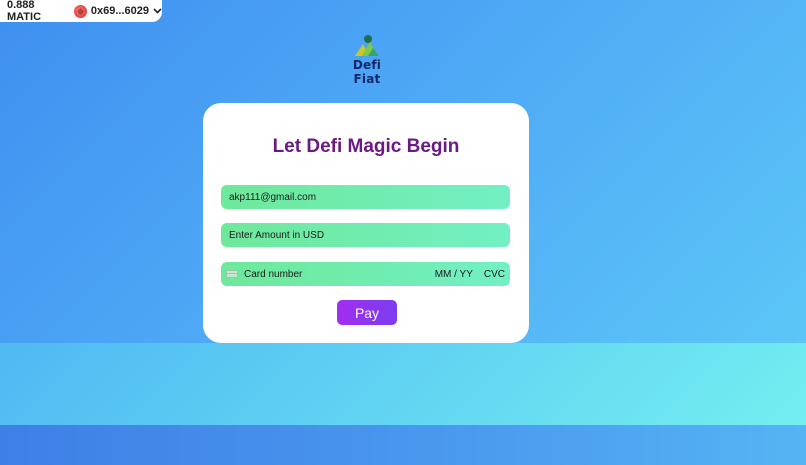  Describe the element at coordinates (494, 274) in the screenshot. I see `cvc-placeholder: CVC` at that location.